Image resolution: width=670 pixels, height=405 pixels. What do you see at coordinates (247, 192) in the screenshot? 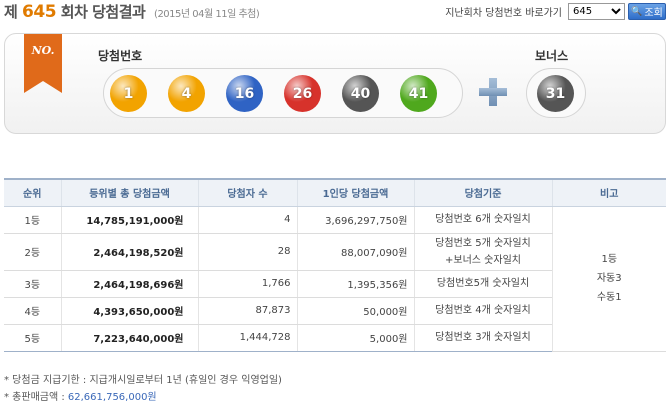
I see `col-header-winners: 당첨자 수` at bounding box center [247, 192].